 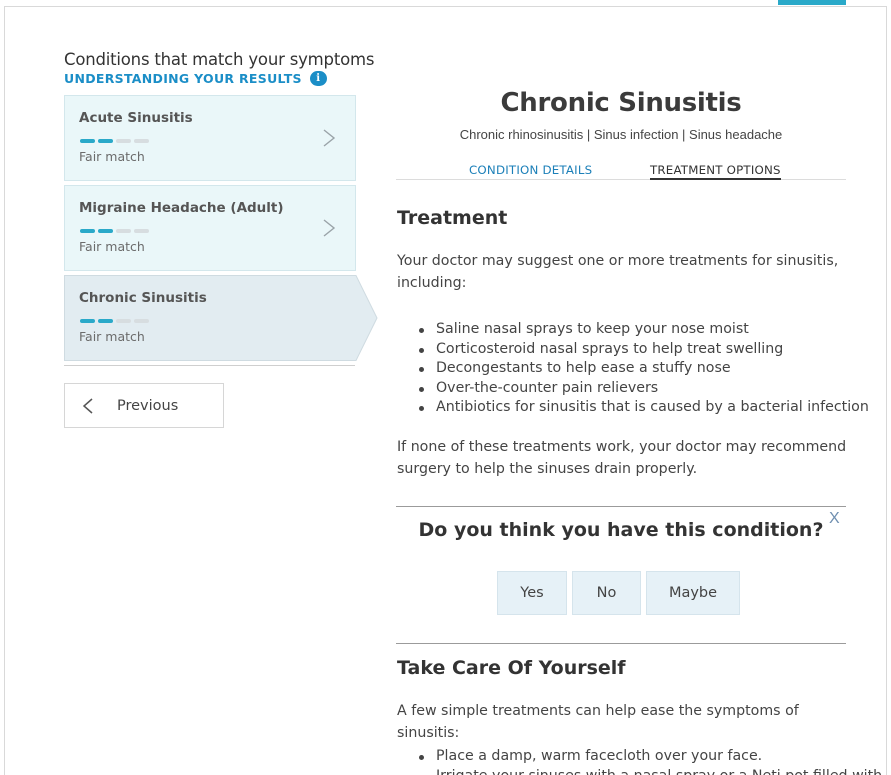 I want to click on answer-yes-button: Yes, so click(x=532, y=593).